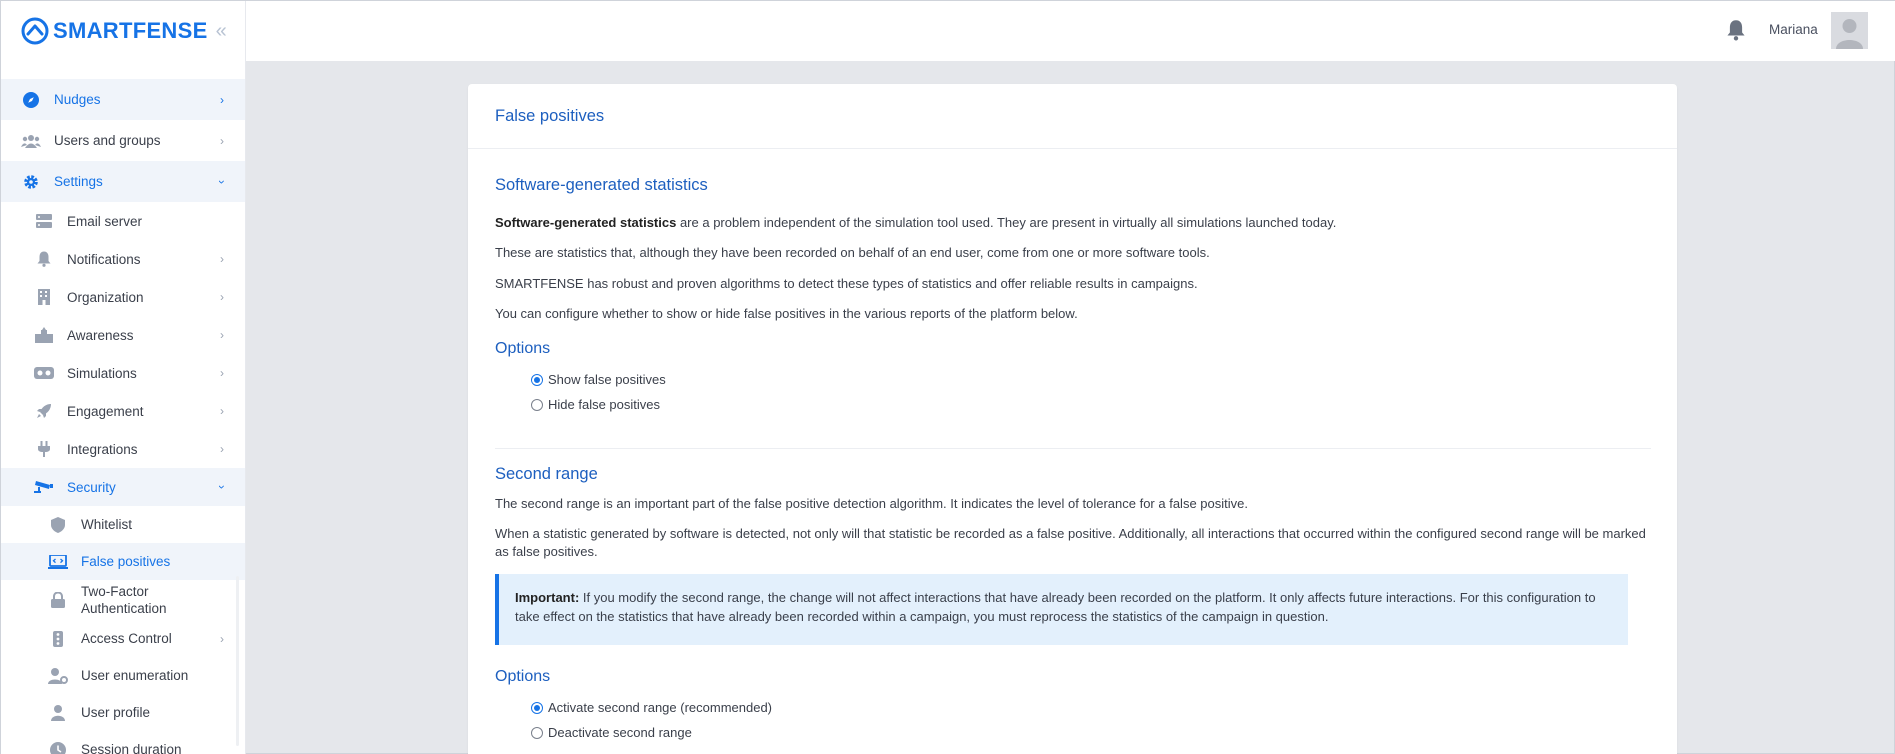 Image resolution: width=1895 pixels, height=754 pixels. Describe the element at coordinates (607, 379) in the screenshot. I see `radio-label: Show false positives` at that location.